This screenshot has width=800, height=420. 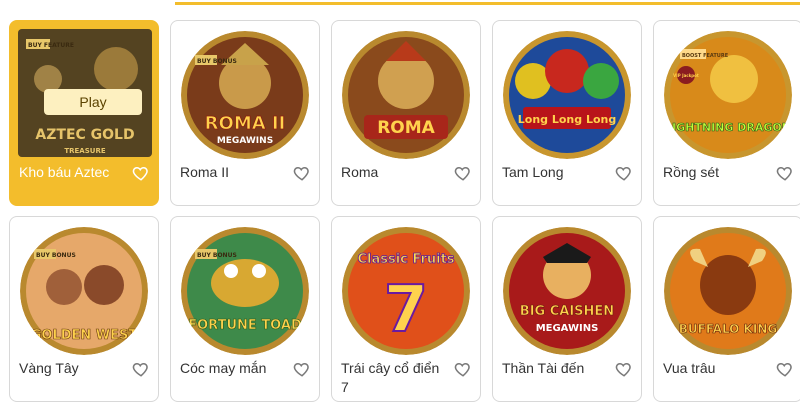 I want to click on game-card-than-tai-den: BIG CAISHEN MEGAWINS Thần Tài đến, so click(x=567, y=309).